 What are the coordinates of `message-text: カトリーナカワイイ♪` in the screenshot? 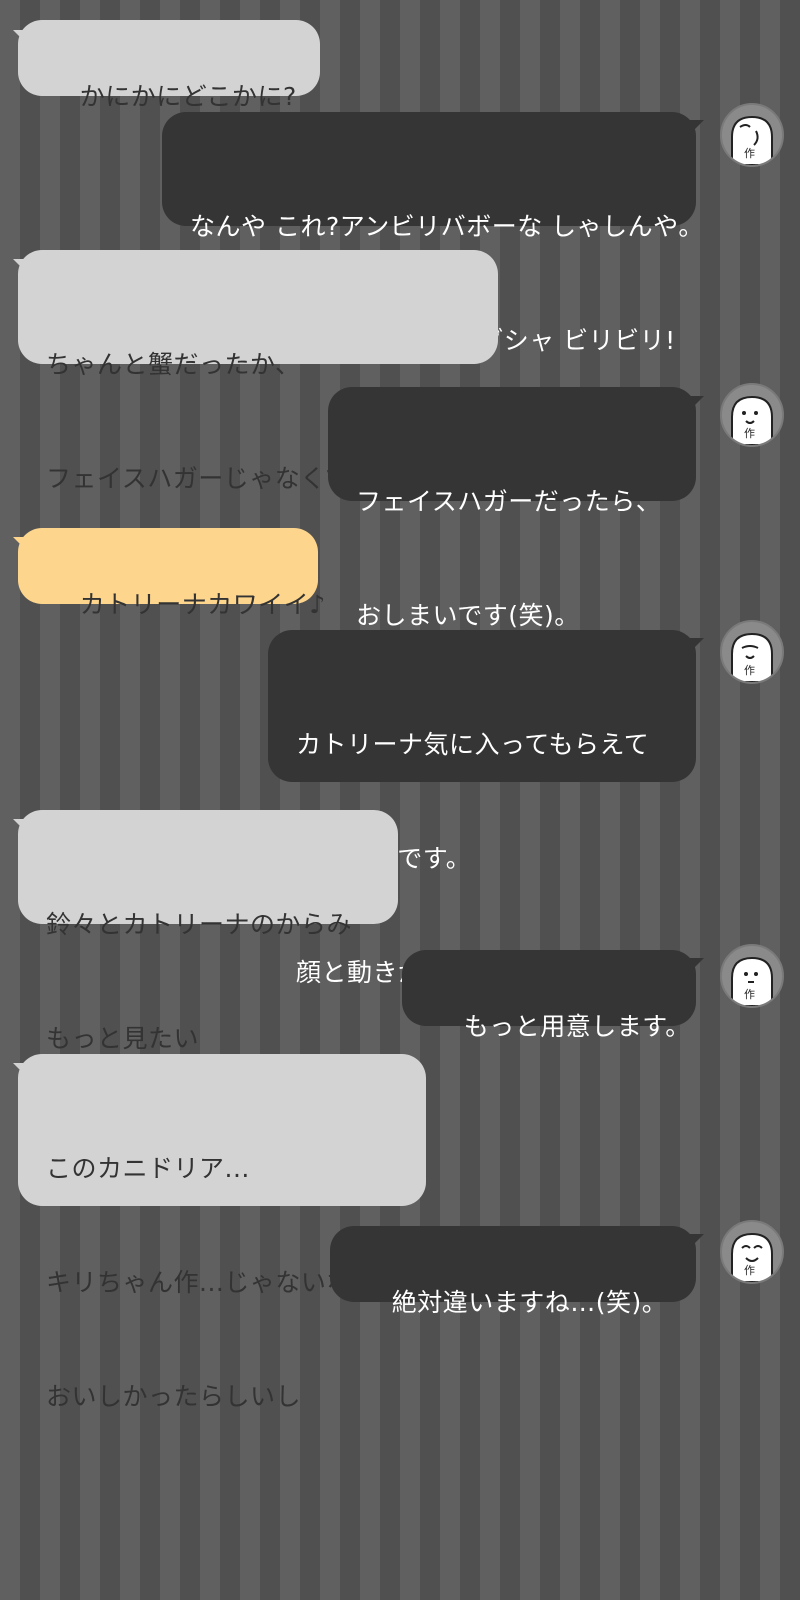 It's located at (202, 604).